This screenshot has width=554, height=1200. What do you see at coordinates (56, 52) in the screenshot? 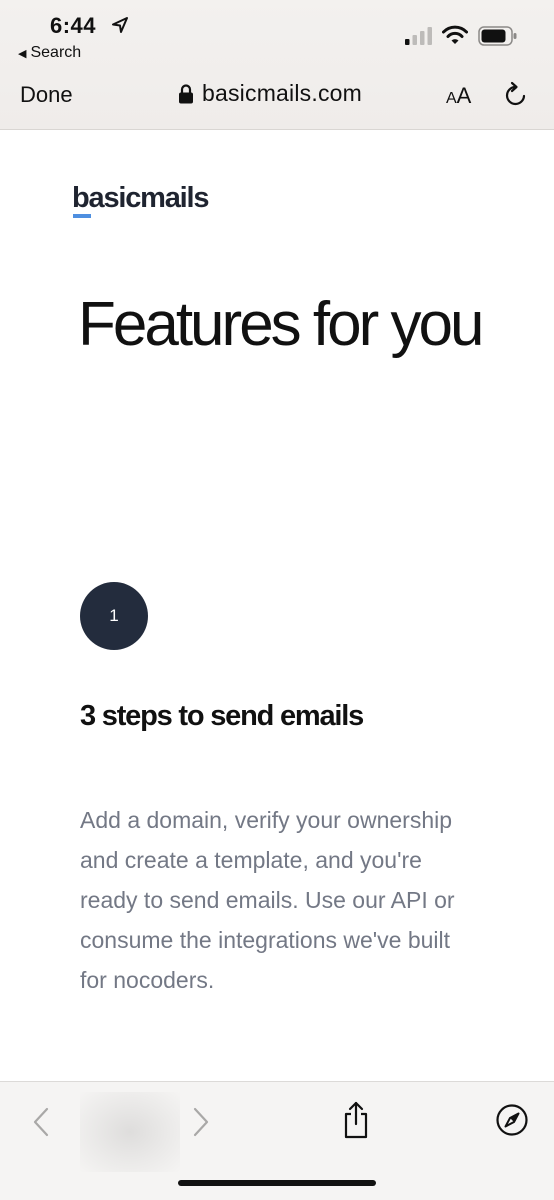
I see `back-to-app-label: Search` at bounding box center [56, 52].